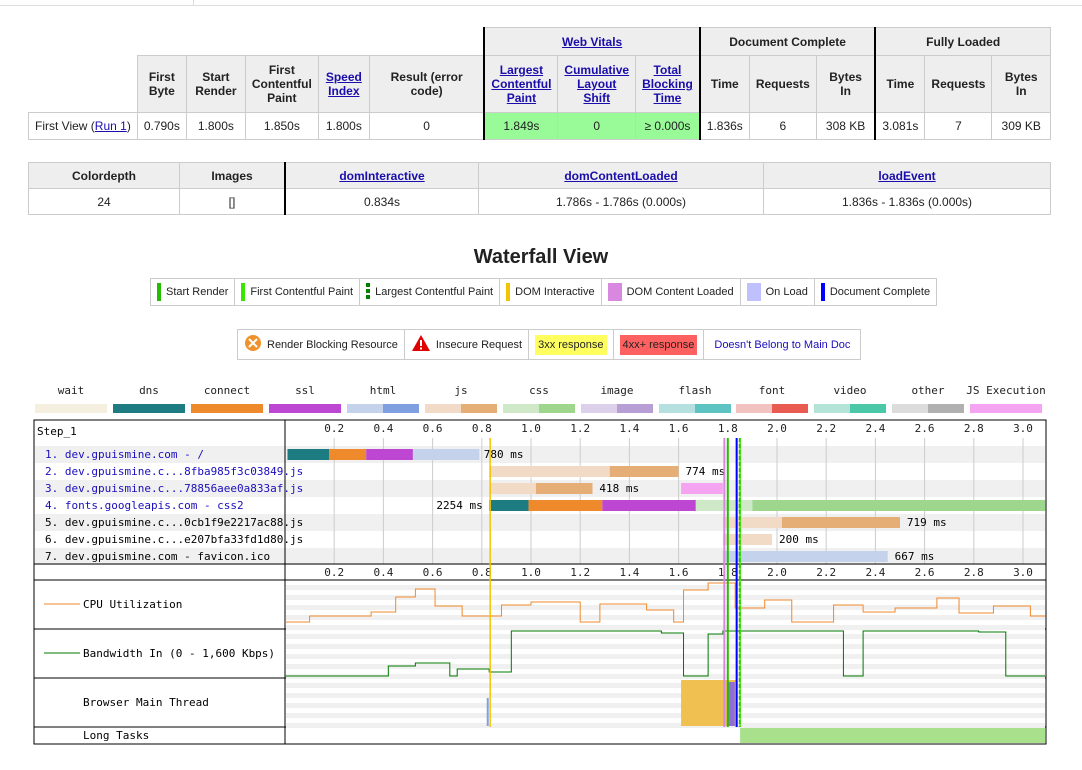  I want to click on lcp-link: Largest Contentful Paint, so click(521, 84).